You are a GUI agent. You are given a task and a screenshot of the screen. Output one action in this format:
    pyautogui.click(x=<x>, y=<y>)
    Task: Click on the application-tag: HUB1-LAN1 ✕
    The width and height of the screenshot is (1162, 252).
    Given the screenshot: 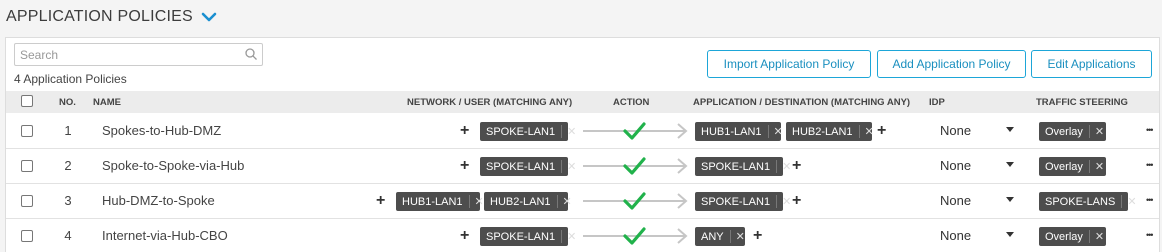 What is the action you would take?
    pyautogui.click(x=739, y=131)
    